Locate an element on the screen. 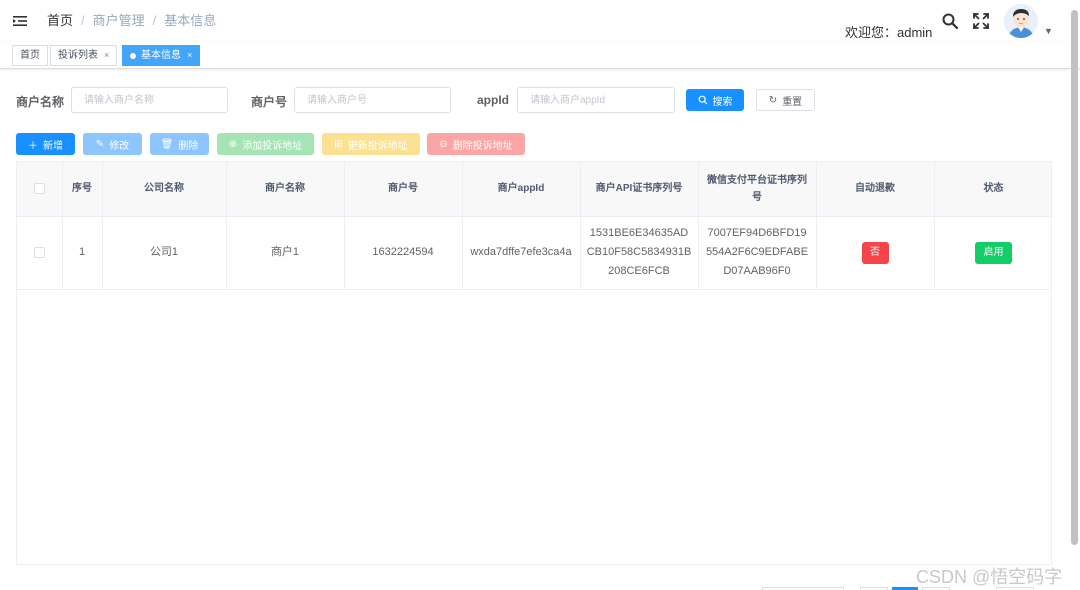 The width and height of the screenshot is (1080, 590). add-button-label: 新增 is located at coordinates (53, 146).